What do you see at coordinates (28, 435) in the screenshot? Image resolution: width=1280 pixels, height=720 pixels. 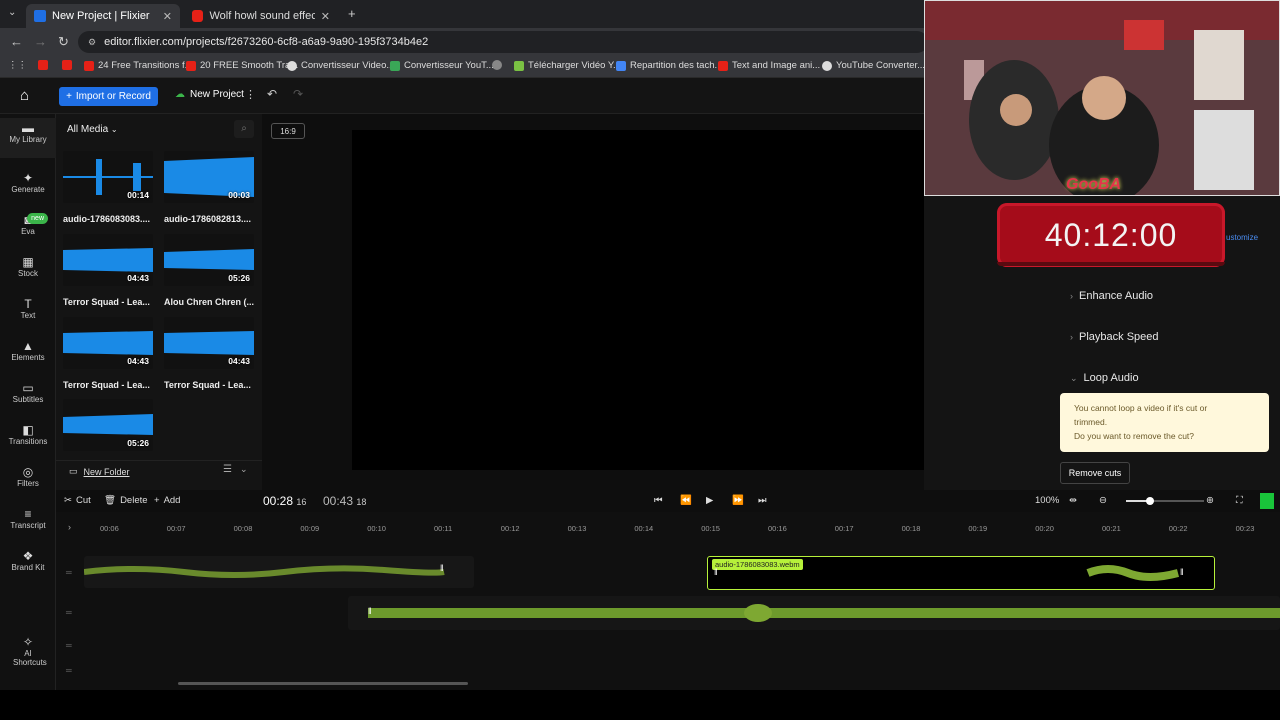 I see `rail-transitions: ◧ Transitions` at bounding box center [28, 435].